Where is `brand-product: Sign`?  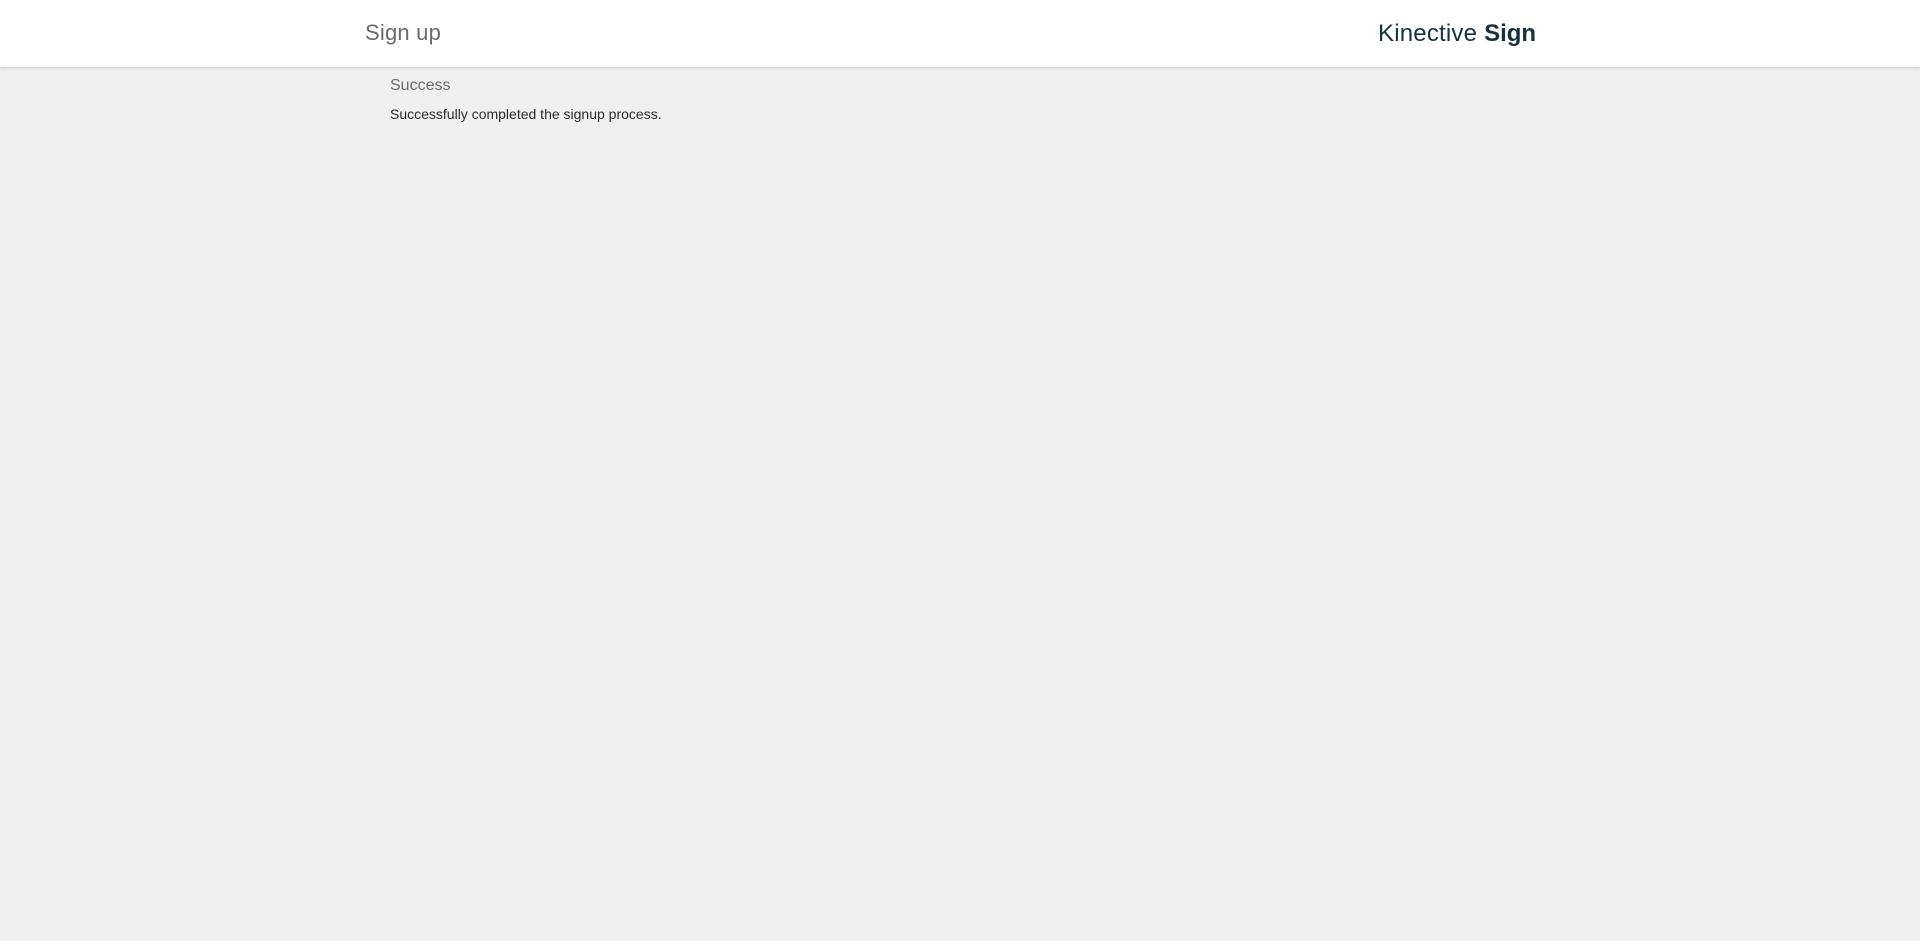
brand-product: Sign is located at coordinates (1510, 33).